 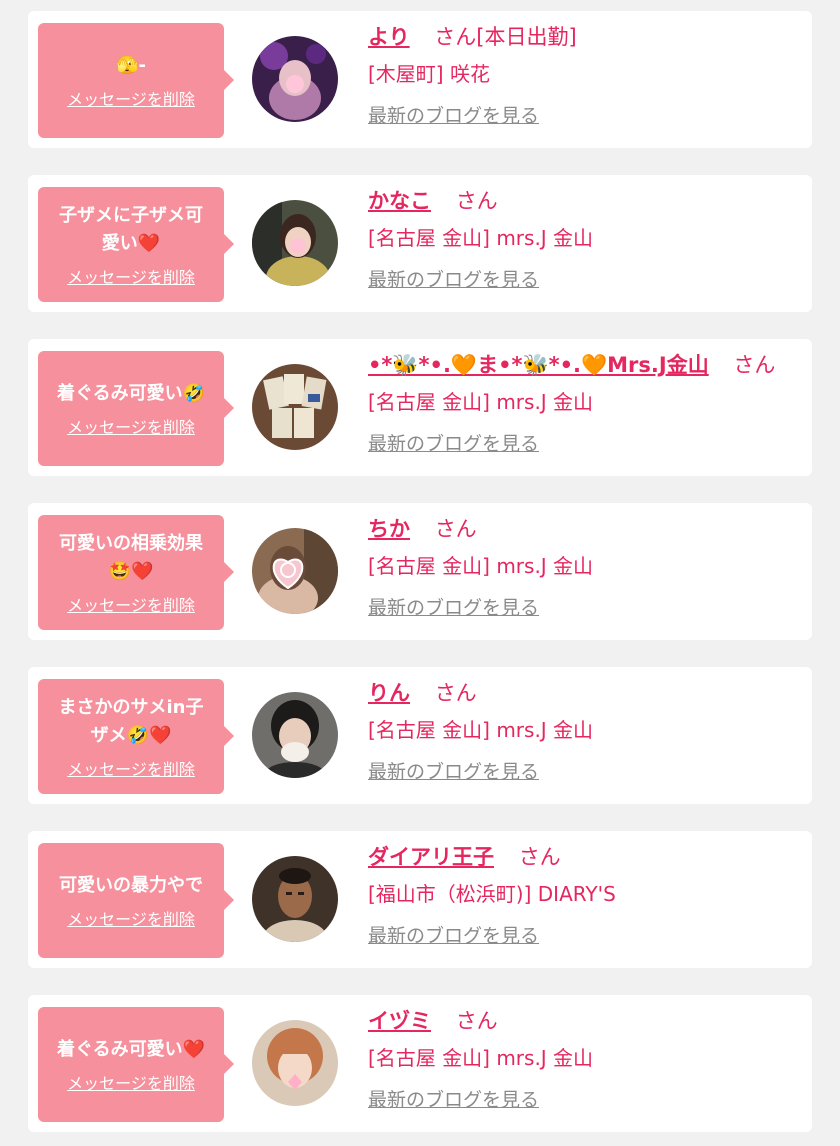 I want to click on user-info: イヅミ さん [名古屋 金山] mrs.J 金山 最新のブログを見る, so click(x=585, y=1060).